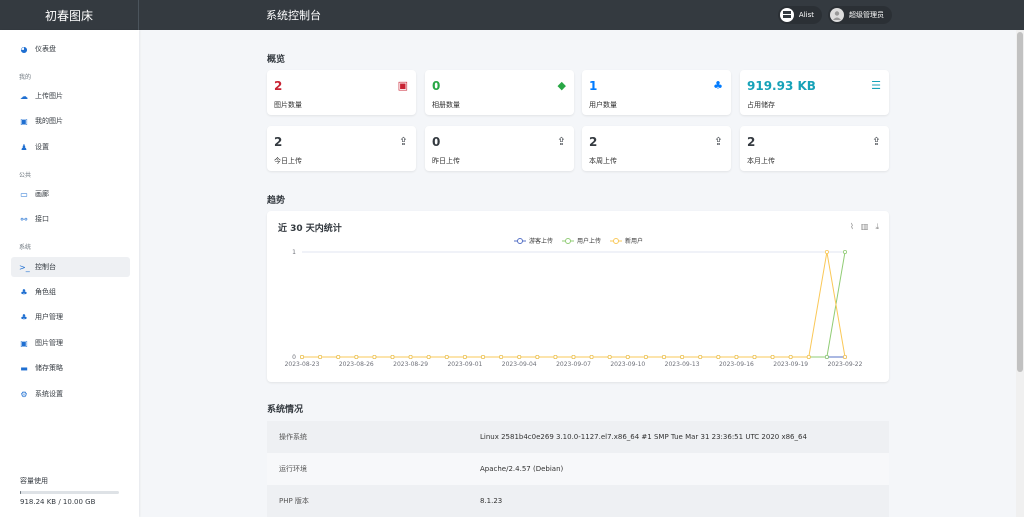 This screenshot has height=517, width=1024. I want to click on stat-card: 2 今日上传 ⇪, so click(341, 148).